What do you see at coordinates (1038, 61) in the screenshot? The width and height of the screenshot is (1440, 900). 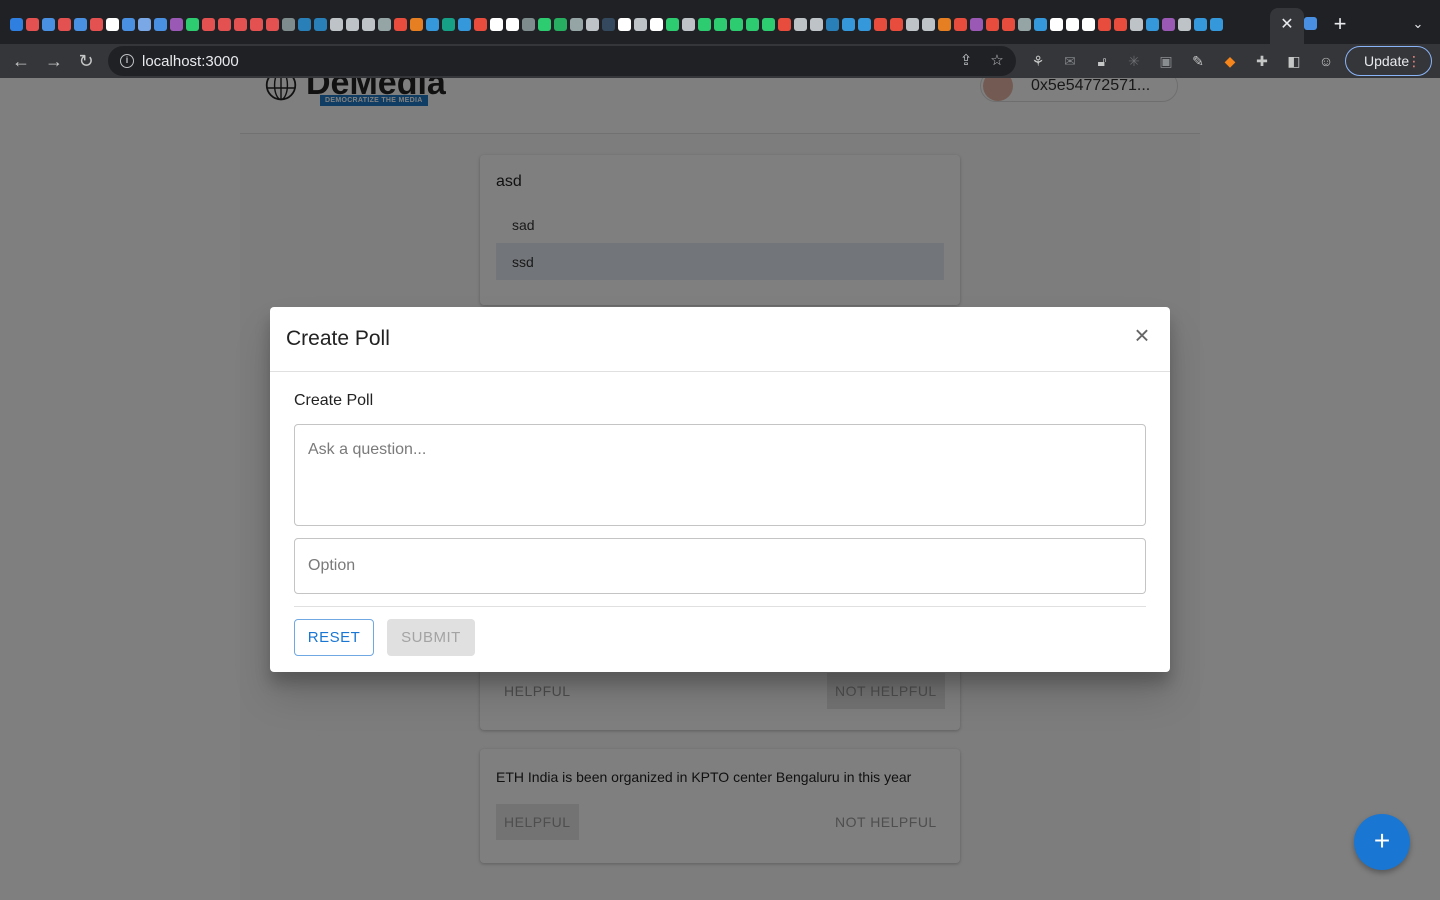 I see `extension-icon: ⚘` at bounding box center [1038, 61].